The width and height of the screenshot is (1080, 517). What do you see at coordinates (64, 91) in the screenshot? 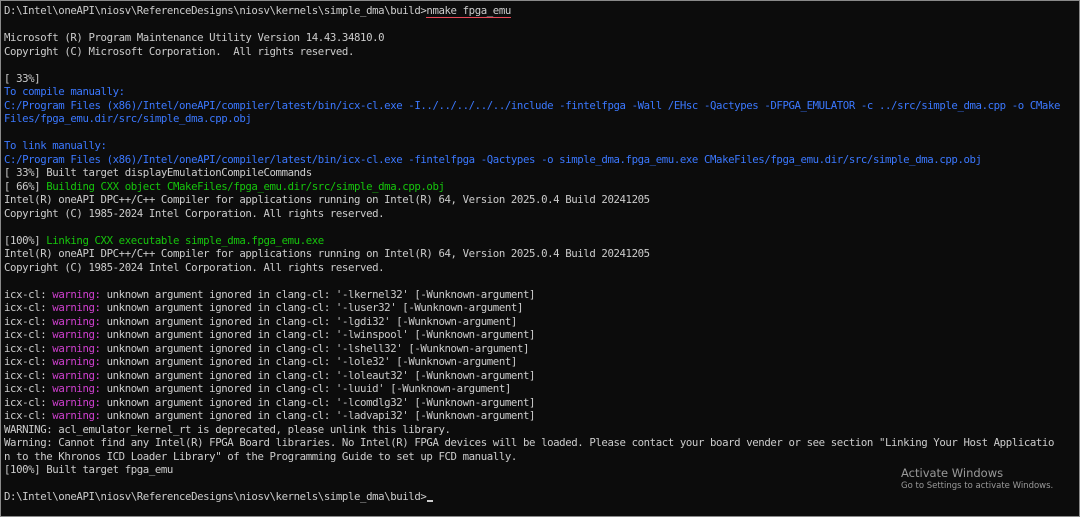
I see `compile-manual-label: To compile manually:` at bounding box center [64, 91].